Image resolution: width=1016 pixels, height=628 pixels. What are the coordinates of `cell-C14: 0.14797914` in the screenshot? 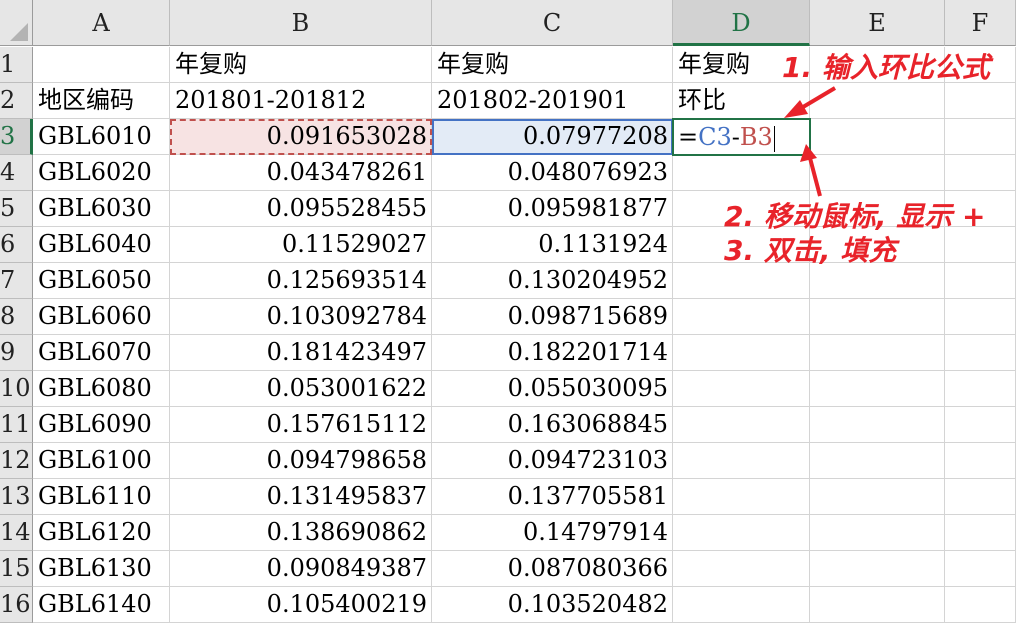 It's located at (552, 533).